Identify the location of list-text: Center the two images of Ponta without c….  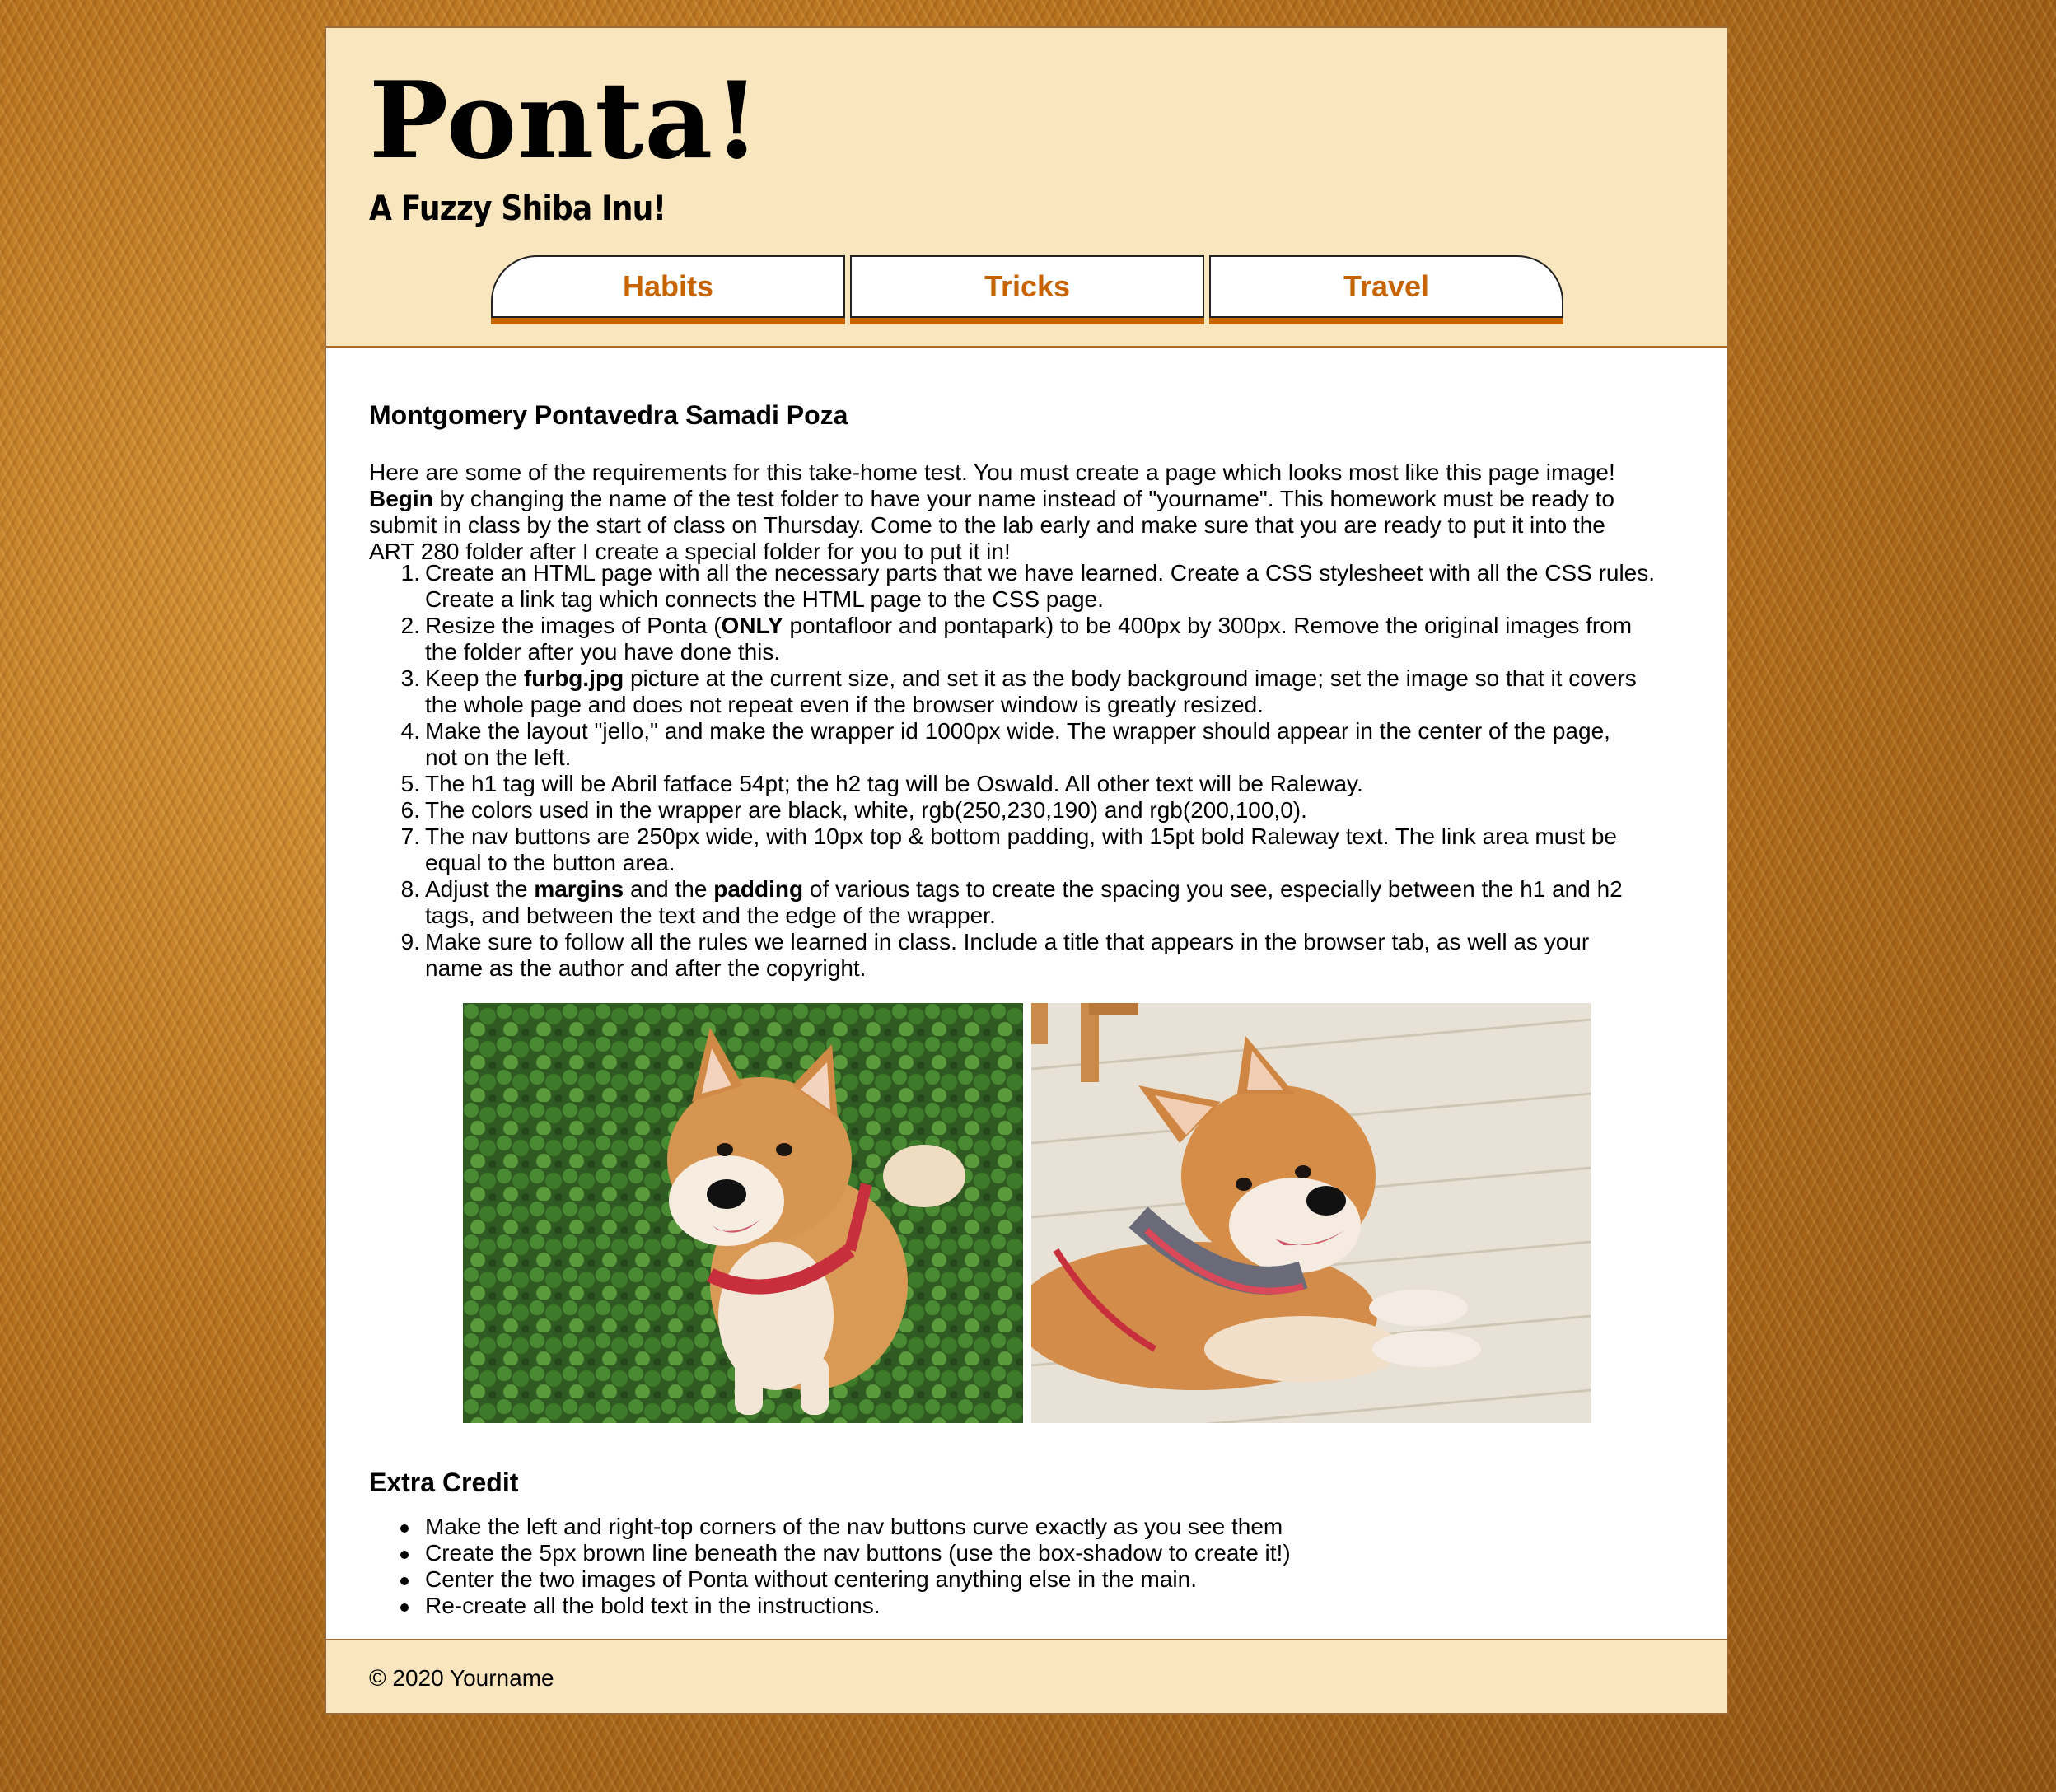
(811, 1579).